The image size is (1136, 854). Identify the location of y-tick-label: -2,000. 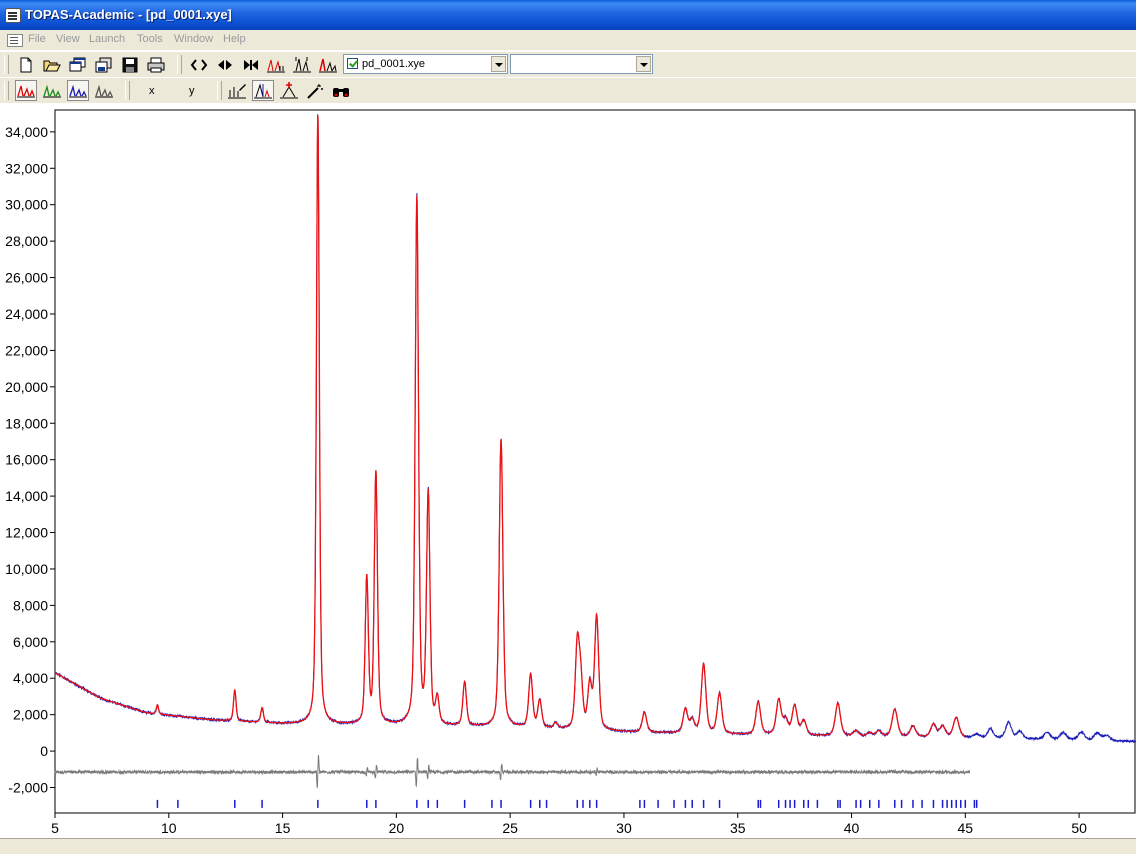
(28, 788).